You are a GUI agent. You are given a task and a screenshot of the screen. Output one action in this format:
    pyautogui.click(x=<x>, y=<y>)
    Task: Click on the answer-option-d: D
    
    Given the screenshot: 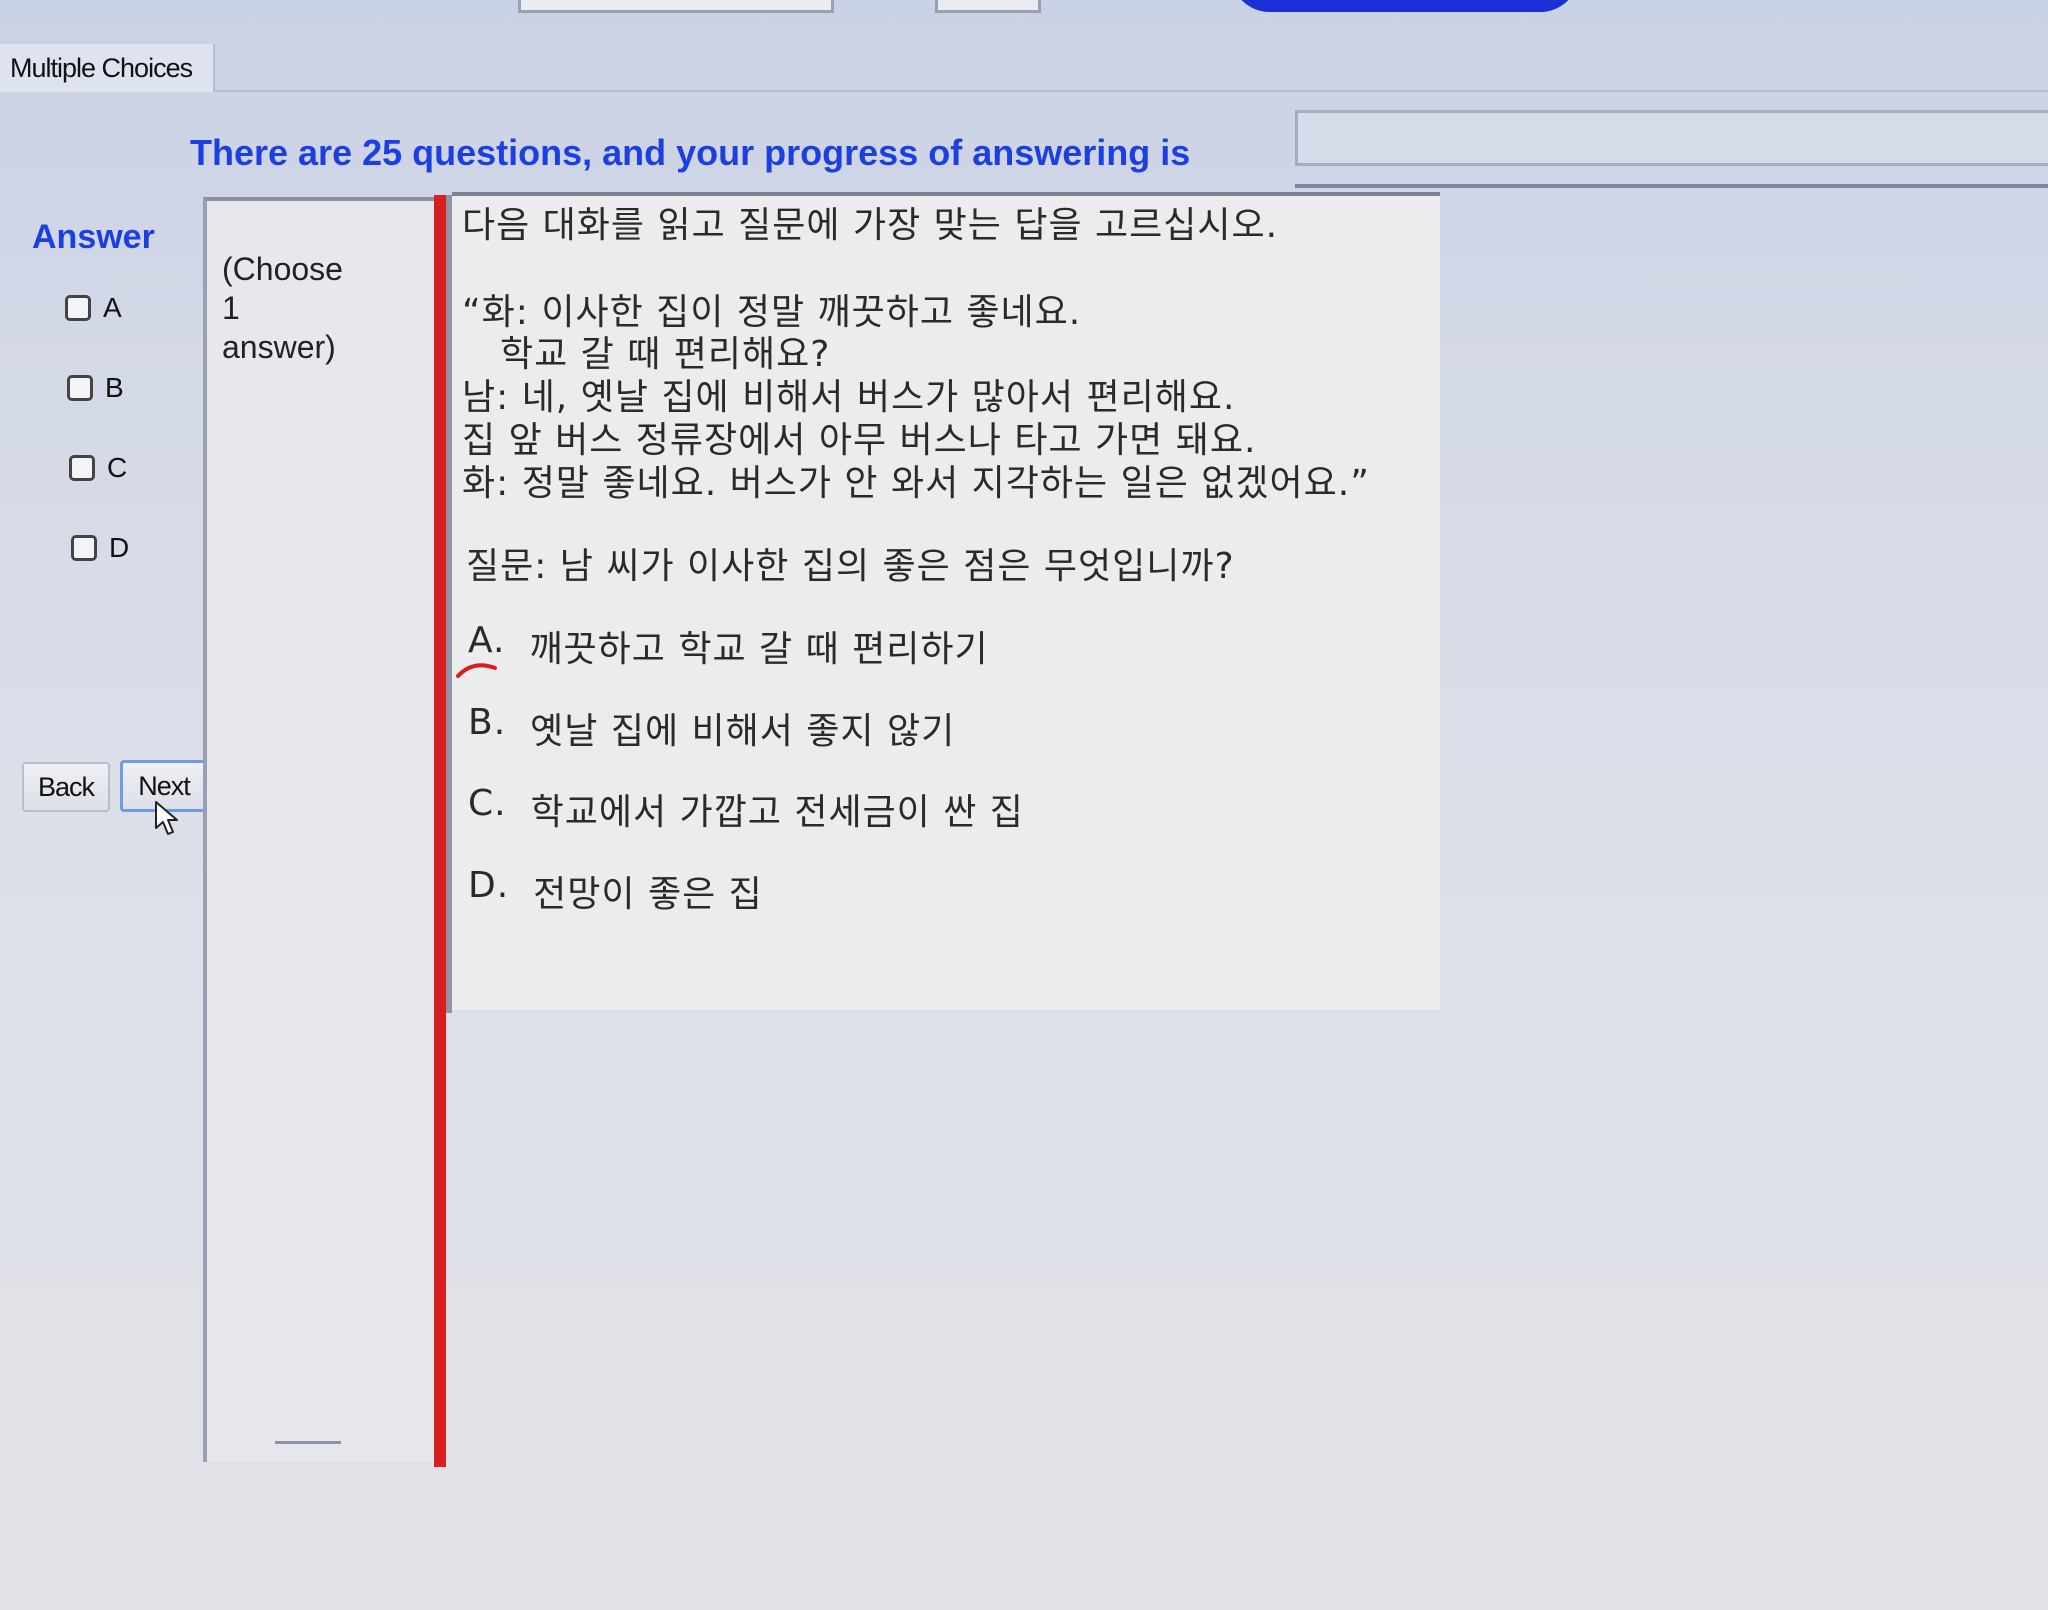 What is the action you would take?
    pyautogui.click(x=100, y=548)
    